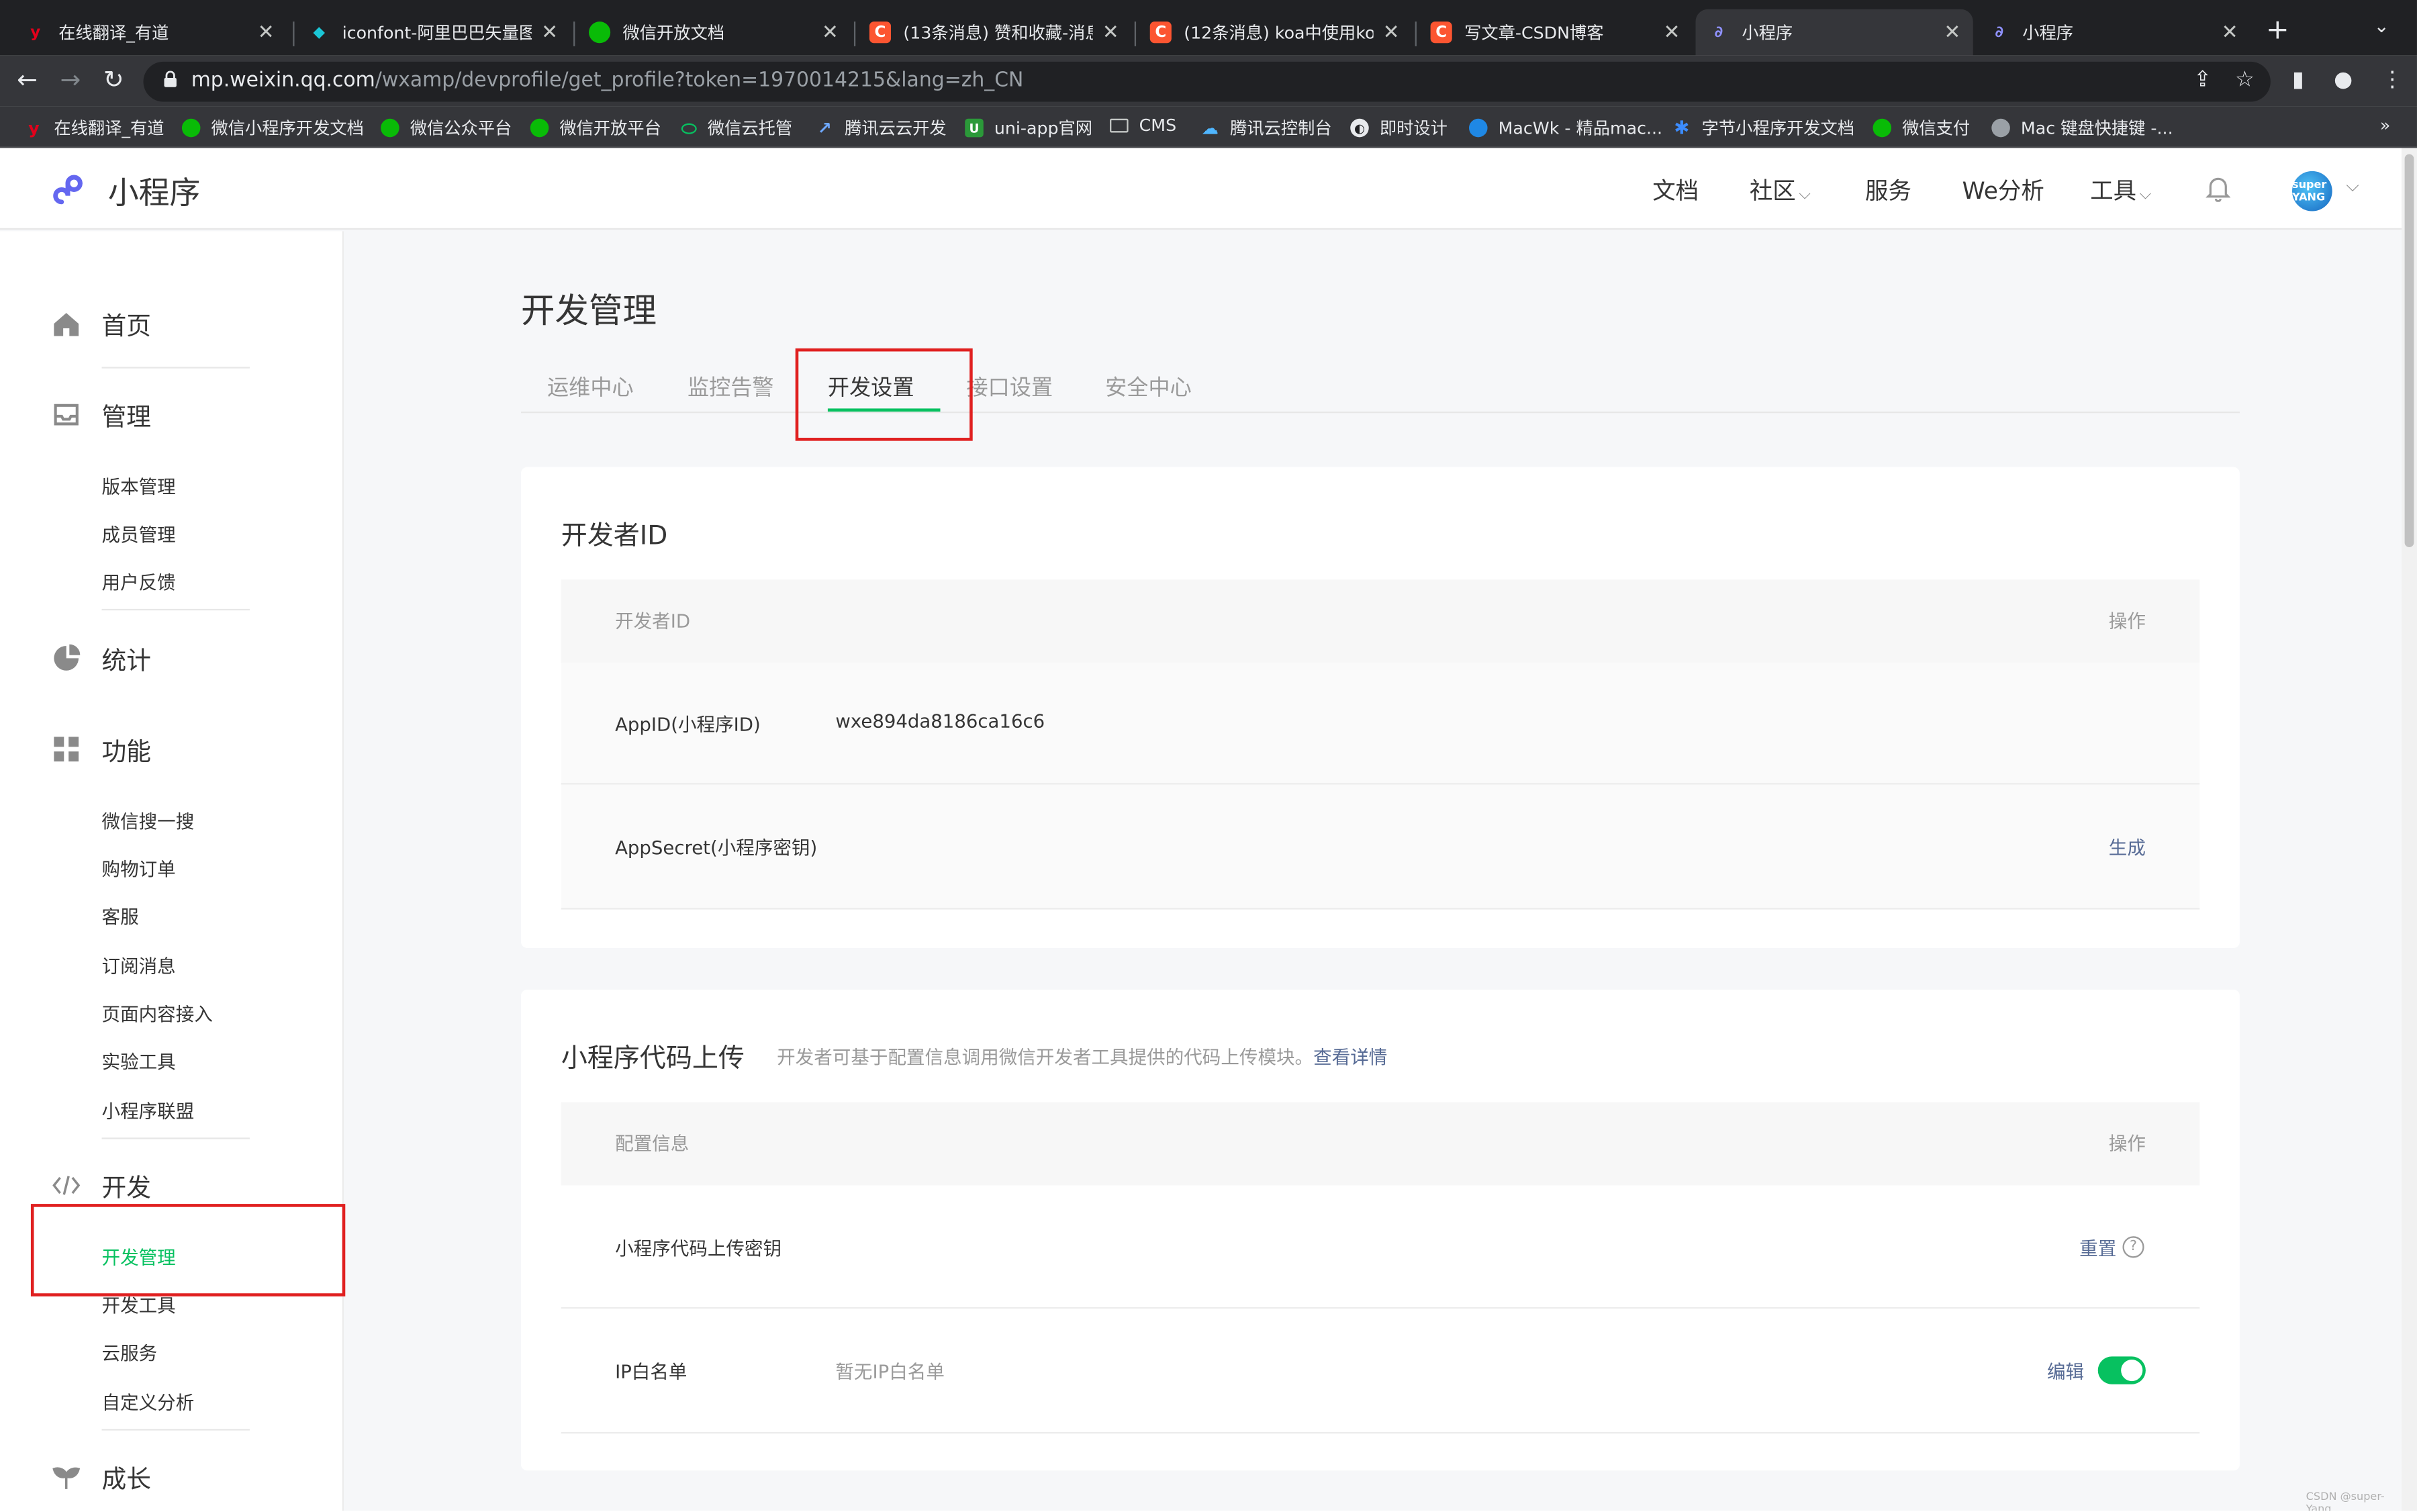 This screenshot has width=2417, height=1512. What do you see at coordinates (2278, 30) in the screenshot?
I see `new-tab-button: +` at bounding box center [2278, 30].